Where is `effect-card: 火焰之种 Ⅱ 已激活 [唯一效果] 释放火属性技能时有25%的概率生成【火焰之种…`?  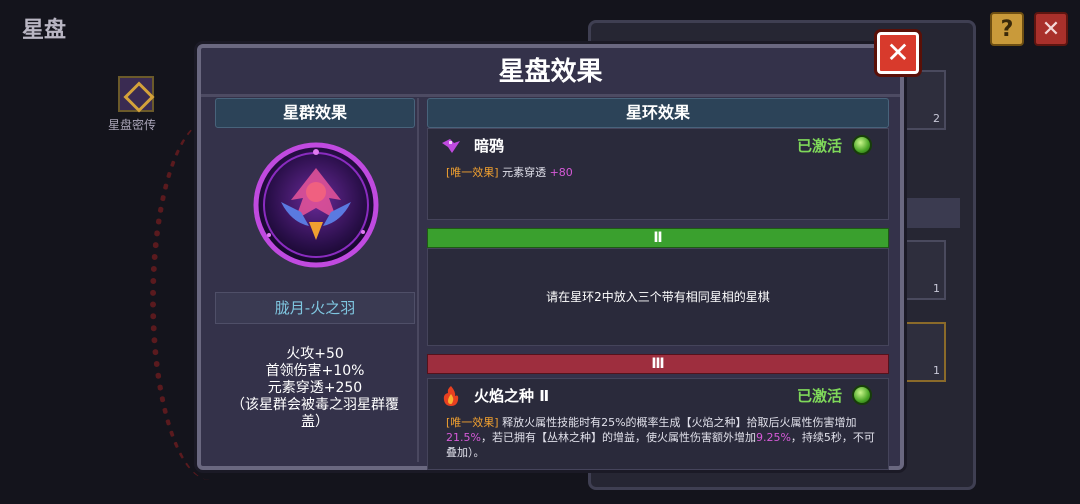
effect-card: 火焰之种 Ⅱ 已激活 [唯一效果] 释放火属性技能时有25%的概率生成【火焰之种… is located at coordinates (658, 424).